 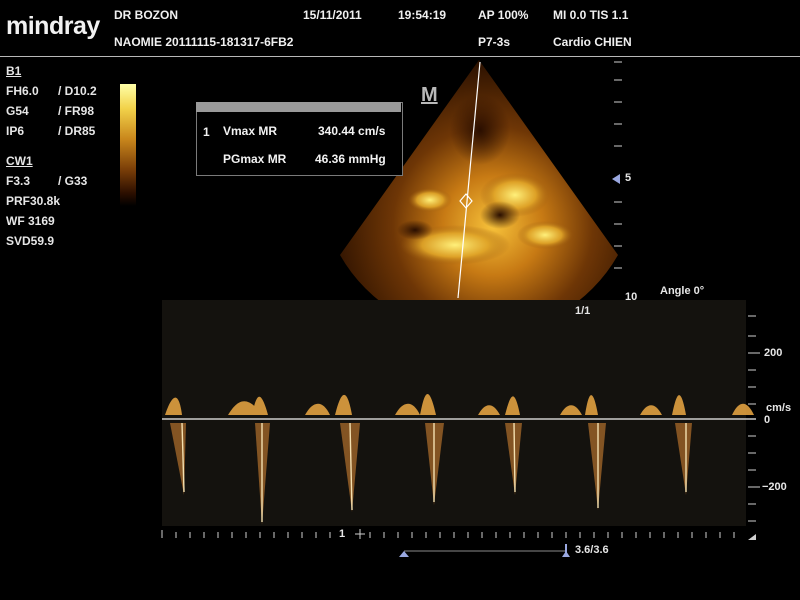 What do you see at coordinates (592, 550) in the screenshot?
I see `bottom-sweep-label: 3.6/3.6` at bounding box center [592, 550].